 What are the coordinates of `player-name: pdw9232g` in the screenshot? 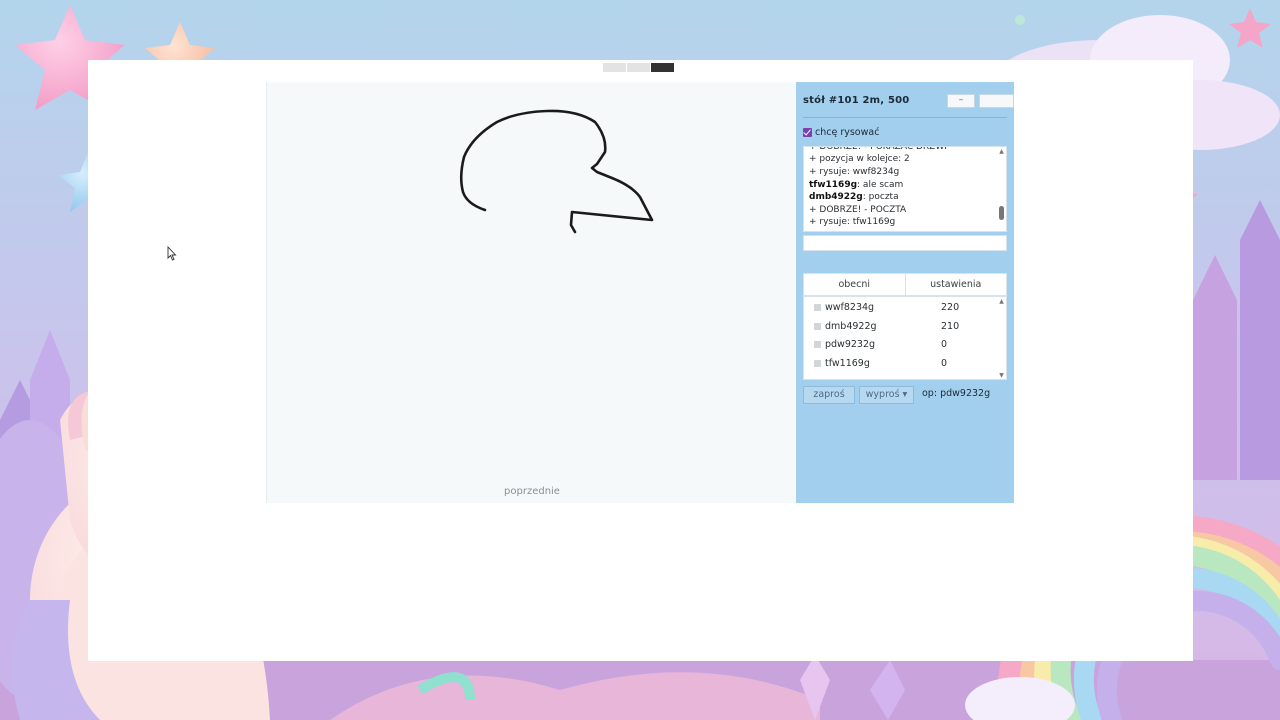 It's located at (850, 344).